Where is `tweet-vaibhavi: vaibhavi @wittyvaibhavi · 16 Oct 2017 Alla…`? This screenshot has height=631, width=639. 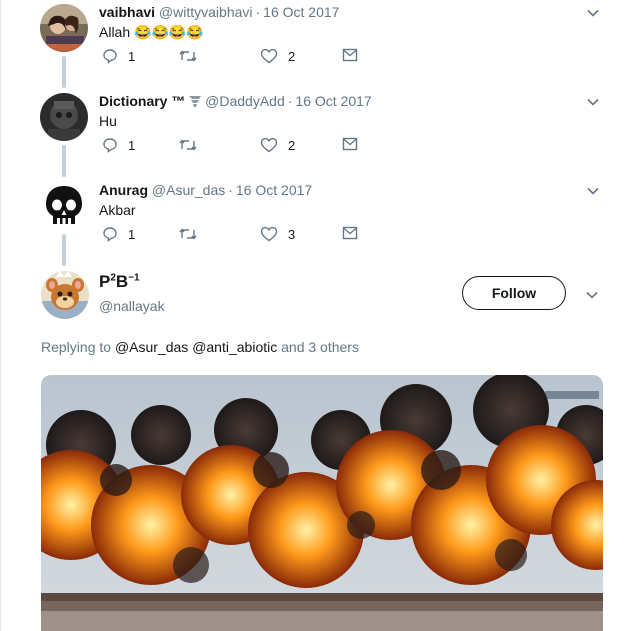
tweet-vaibhavi: vaibhavi @wittyvaibhavi · 16 Oct 2017 Alla… is located at coordinates (325, 46).